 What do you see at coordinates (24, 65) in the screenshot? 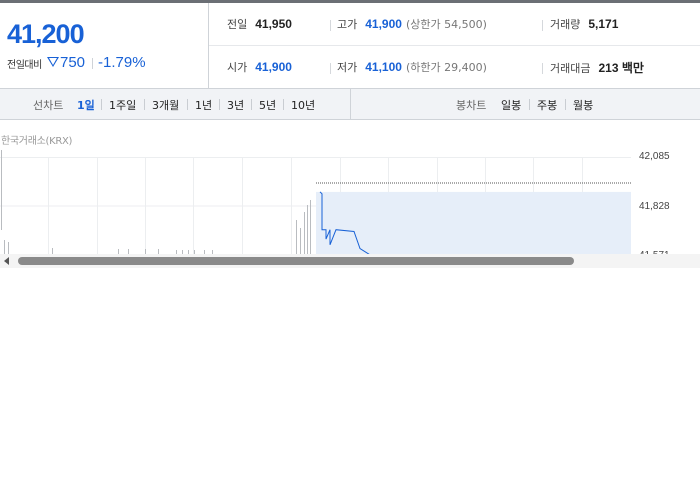
I see `change-label: 전일대비` at bounding box center [24, 65].